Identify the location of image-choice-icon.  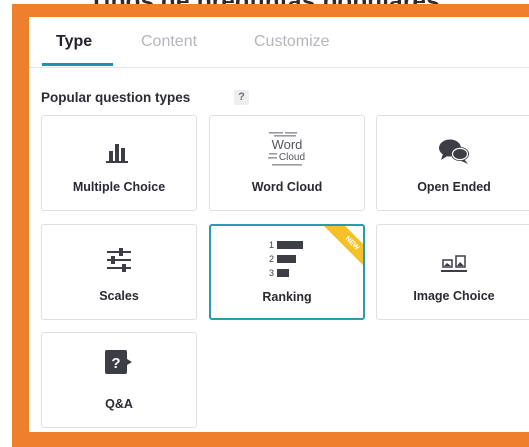
(454, 263).